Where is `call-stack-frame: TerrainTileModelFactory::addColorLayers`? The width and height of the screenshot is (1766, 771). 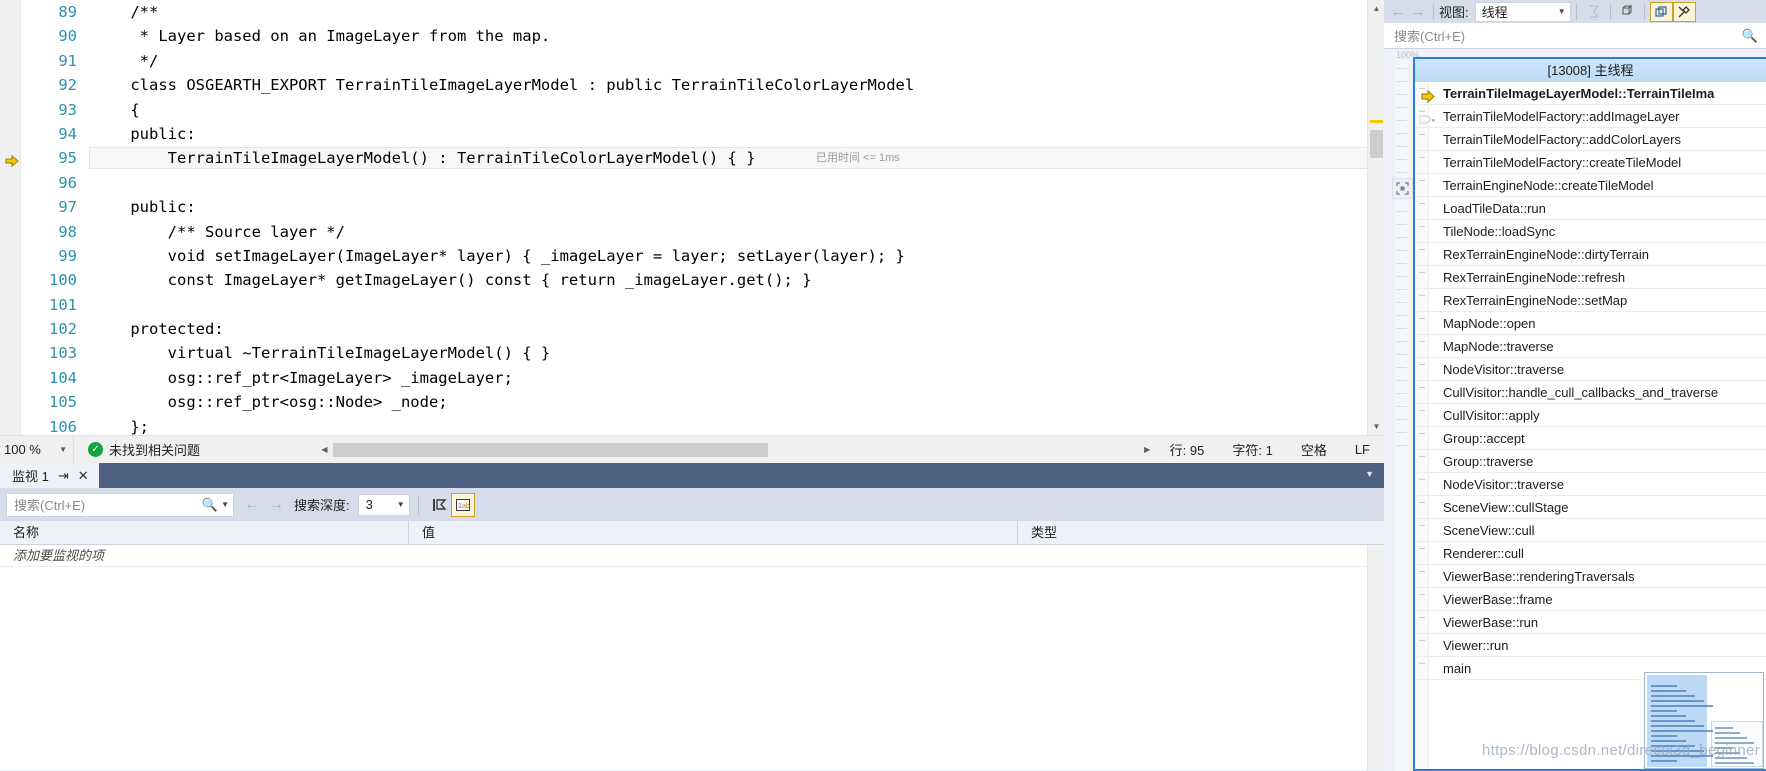
call-stack-frame: TerrainTileModelFactory::addColorLayers is located at coordinates (1590, 139).